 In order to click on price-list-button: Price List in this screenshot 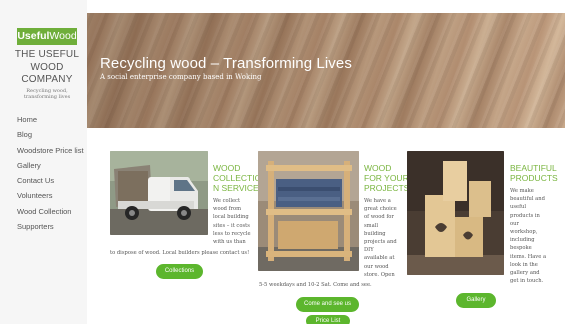, I will do `click(328, 319)`.